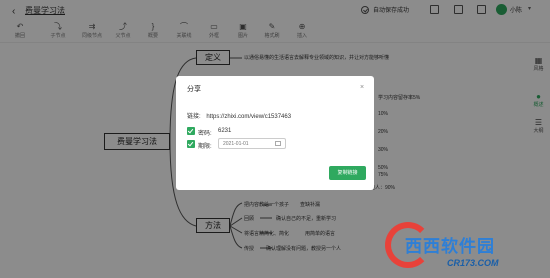  What do you see at coordinates (362, 87) in the screenshot?
I see `close-icon: ×` at bounding box center [362, 87].